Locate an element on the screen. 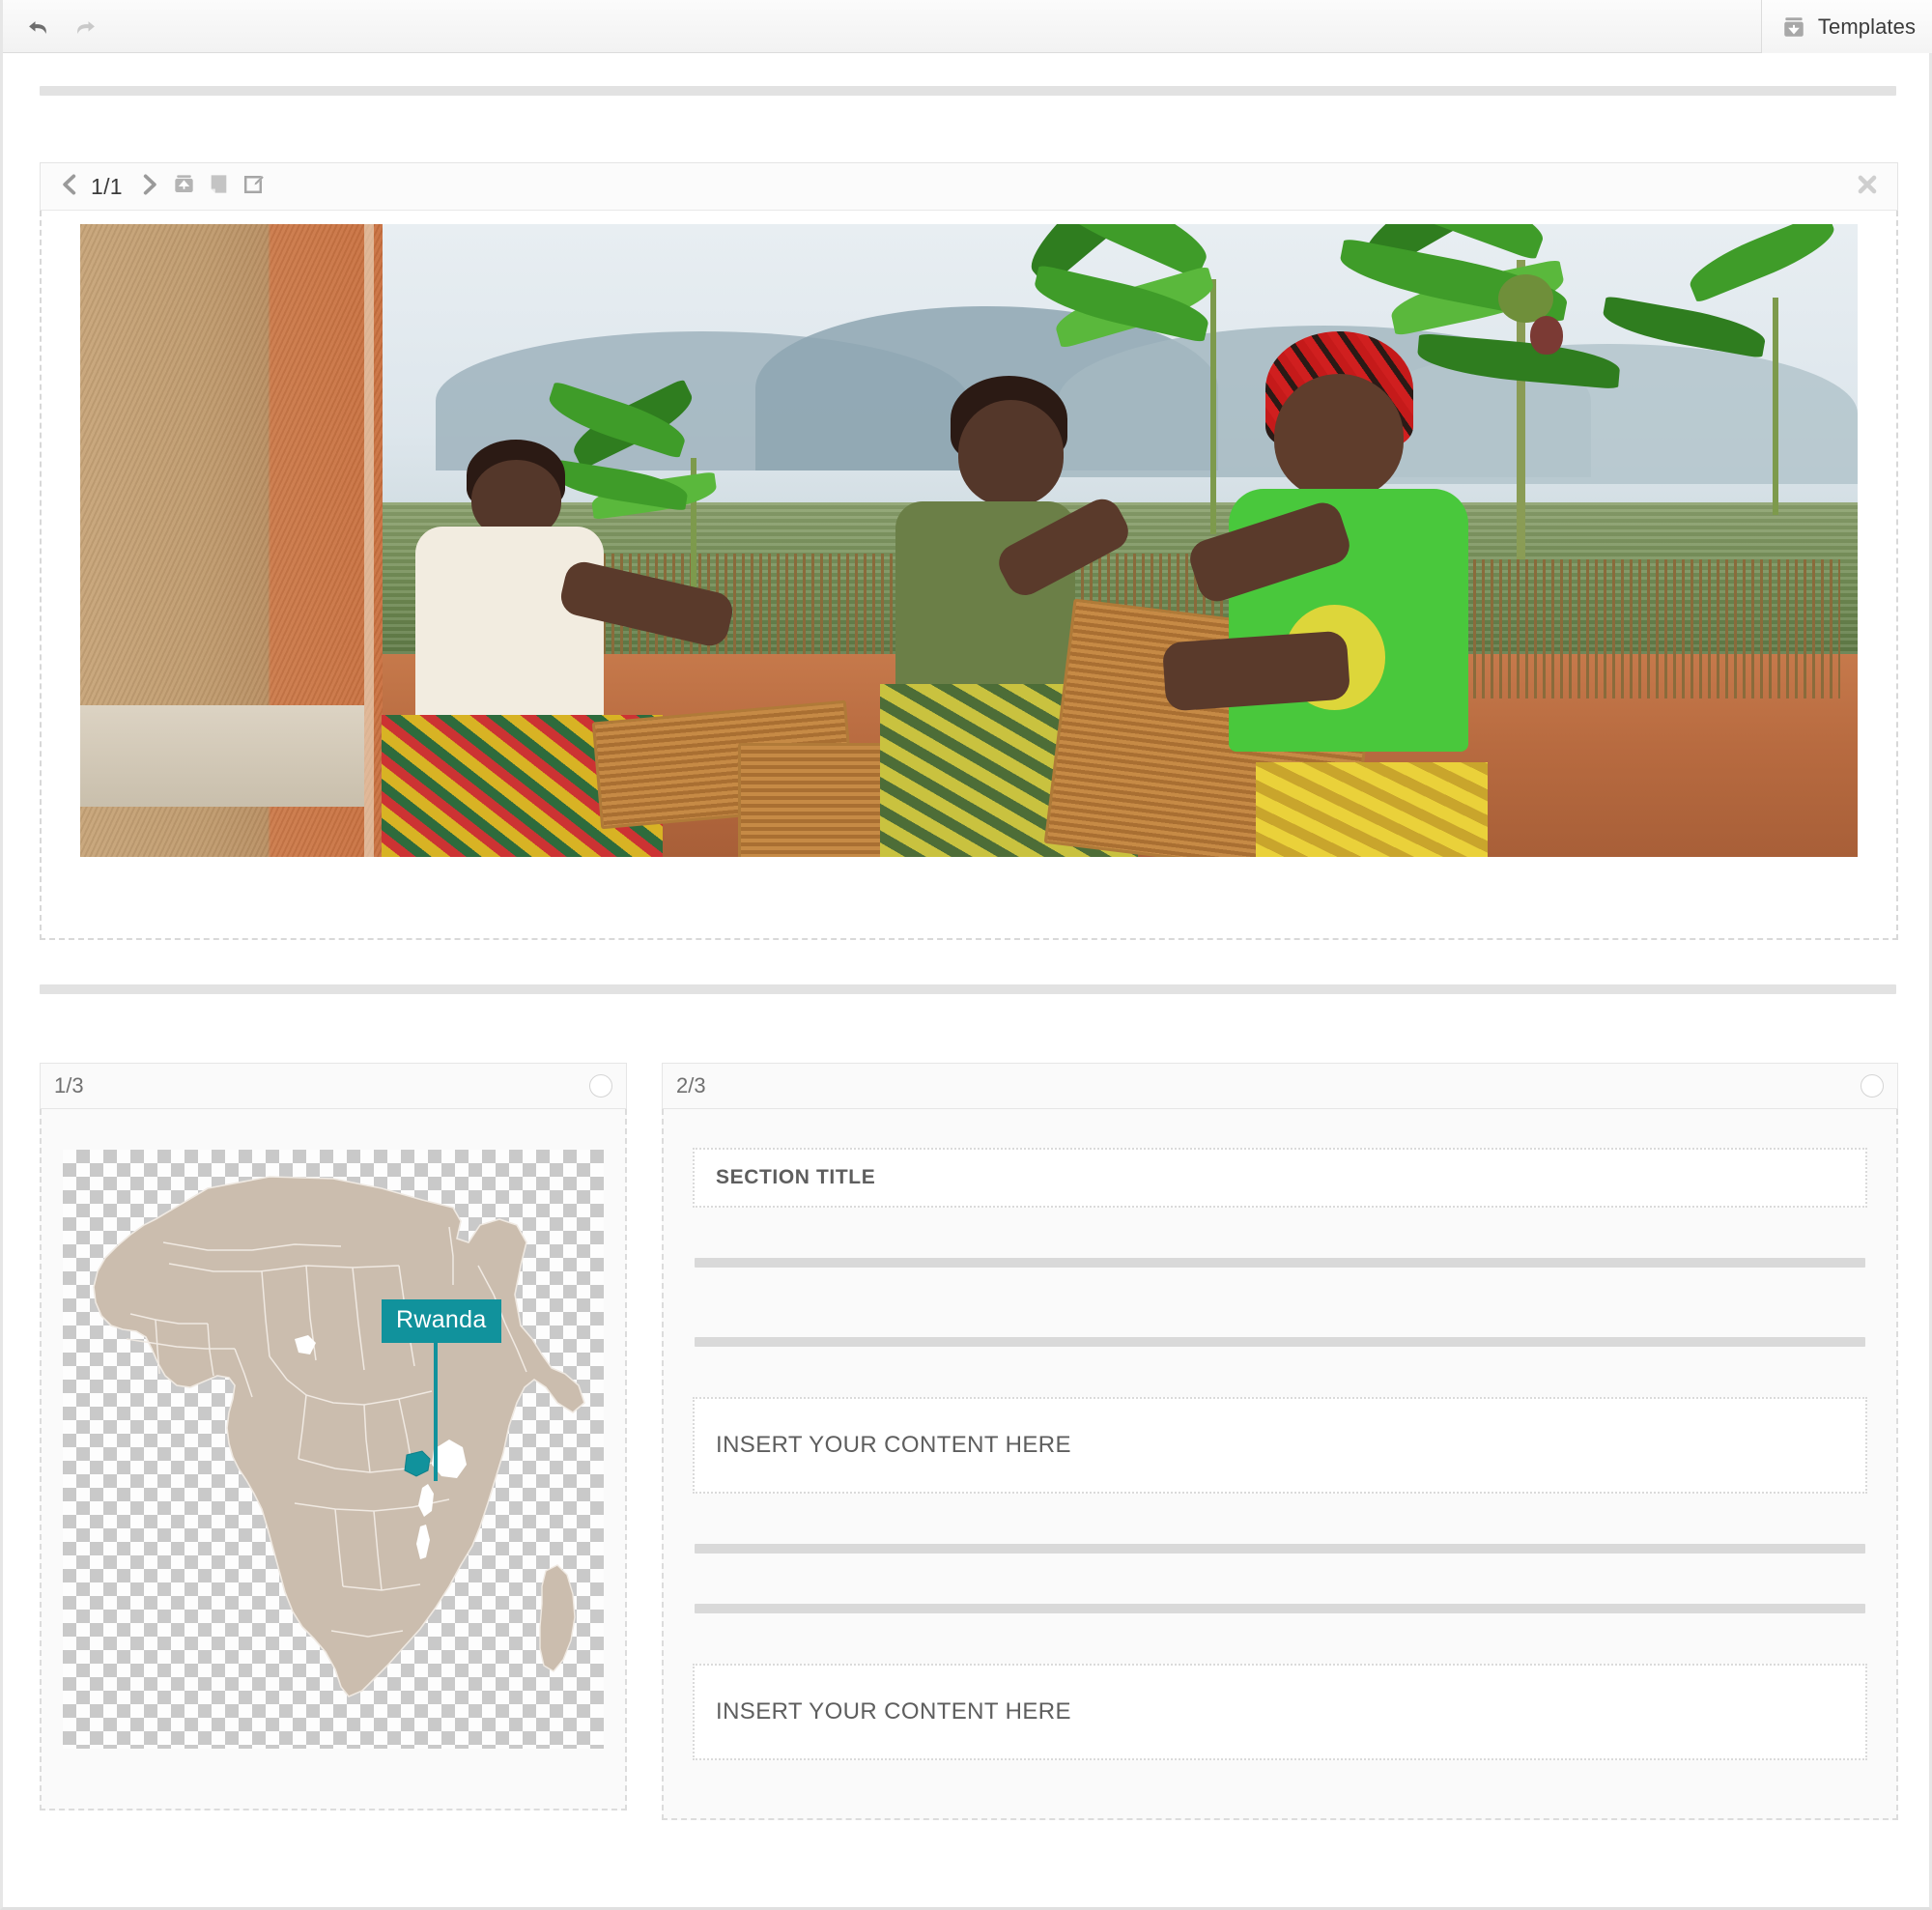  redo-button is located at coordinates (85, 27).